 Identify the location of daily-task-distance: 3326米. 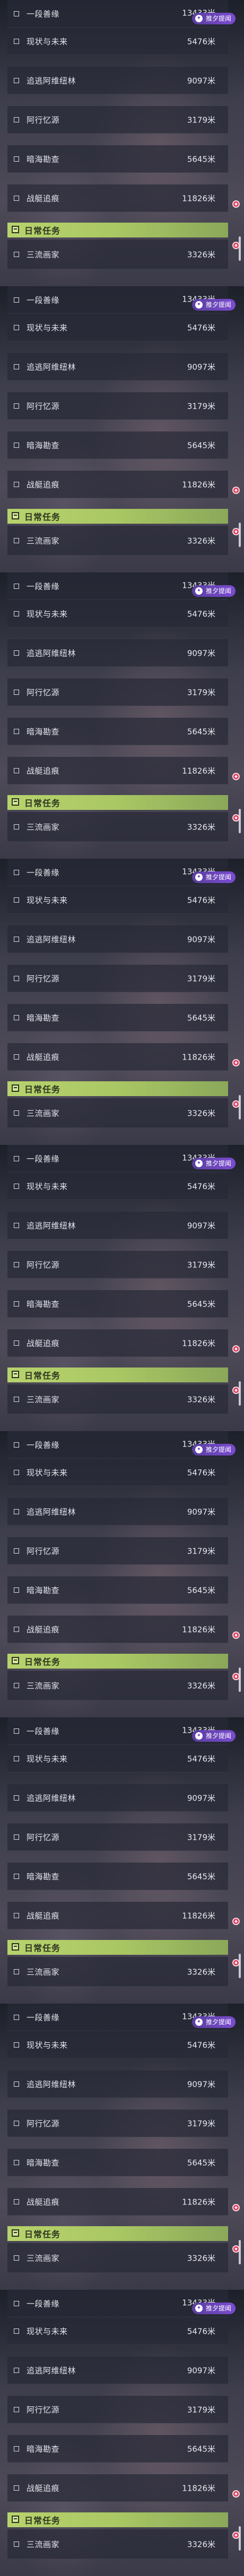
(201, 1685).